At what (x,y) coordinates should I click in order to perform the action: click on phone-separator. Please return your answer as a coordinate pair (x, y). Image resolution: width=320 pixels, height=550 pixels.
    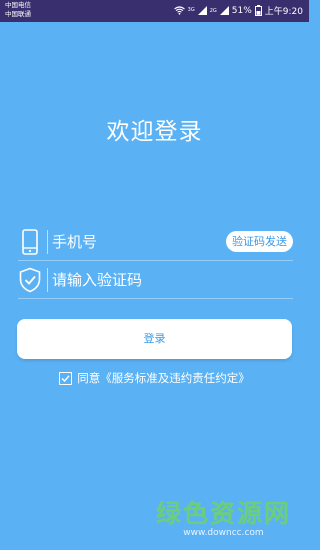
    Looking at the image, I should click on (47, 242).